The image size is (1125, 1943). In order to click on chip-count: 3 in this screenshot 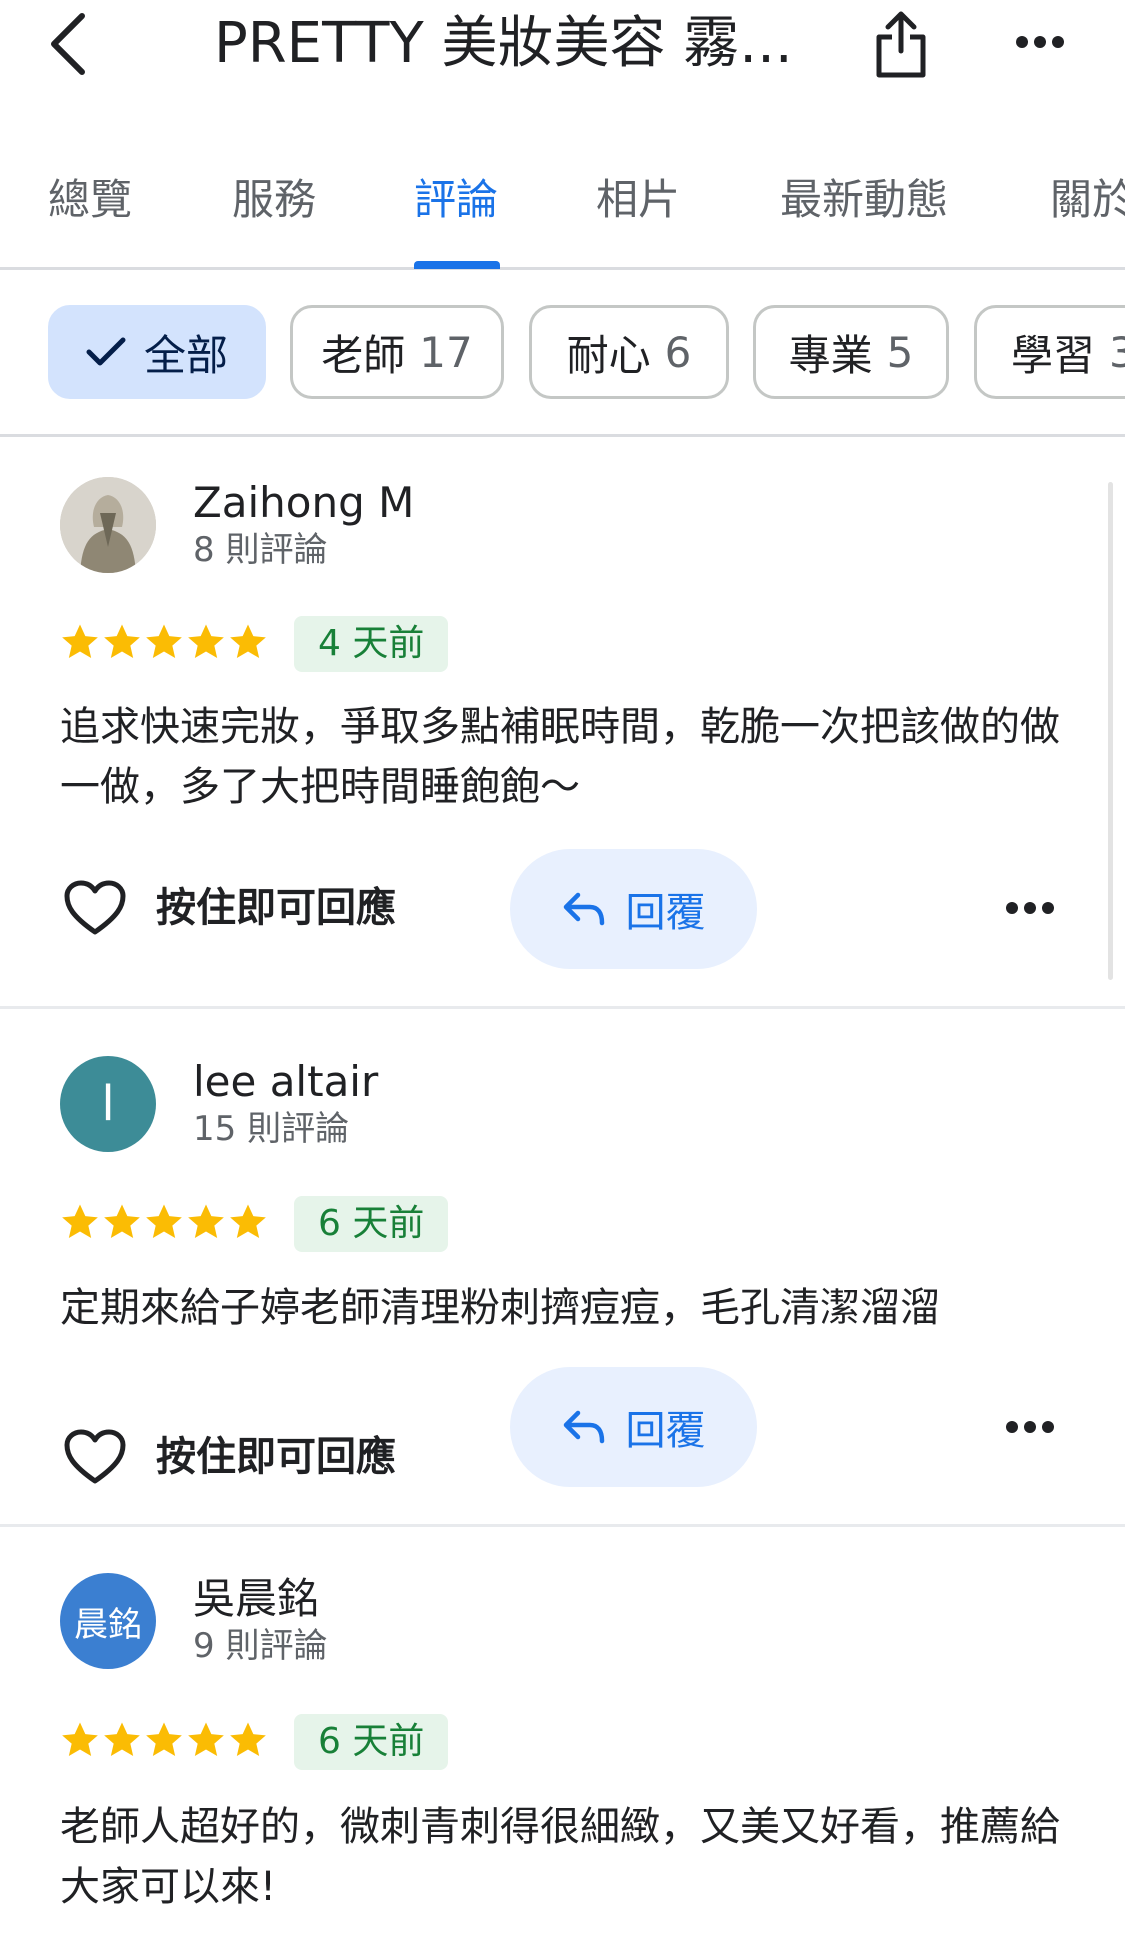, I will do `click(1117, 352)`.